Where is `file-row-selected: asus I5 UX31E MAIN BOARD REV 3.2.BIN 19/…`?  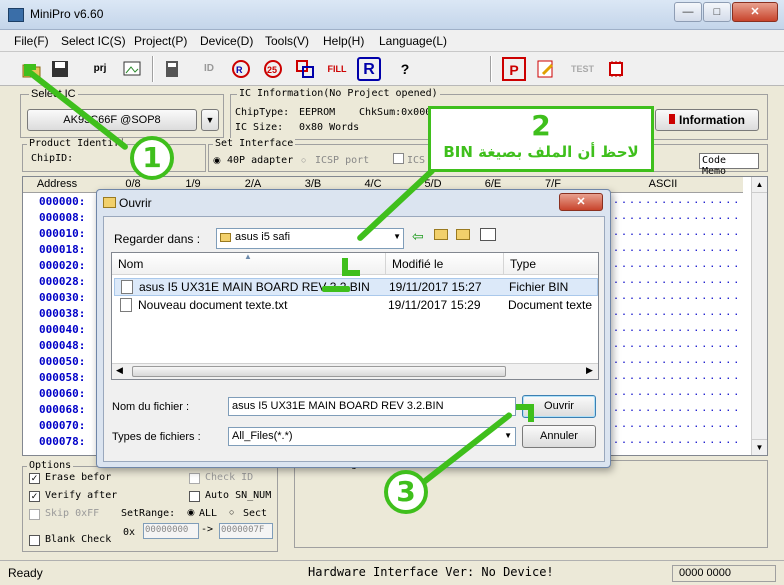
file-row-selected: asus I5 UX31E MAIN BOARD REV 3.2.BIN 19/… is located at coordinates (356, 287).